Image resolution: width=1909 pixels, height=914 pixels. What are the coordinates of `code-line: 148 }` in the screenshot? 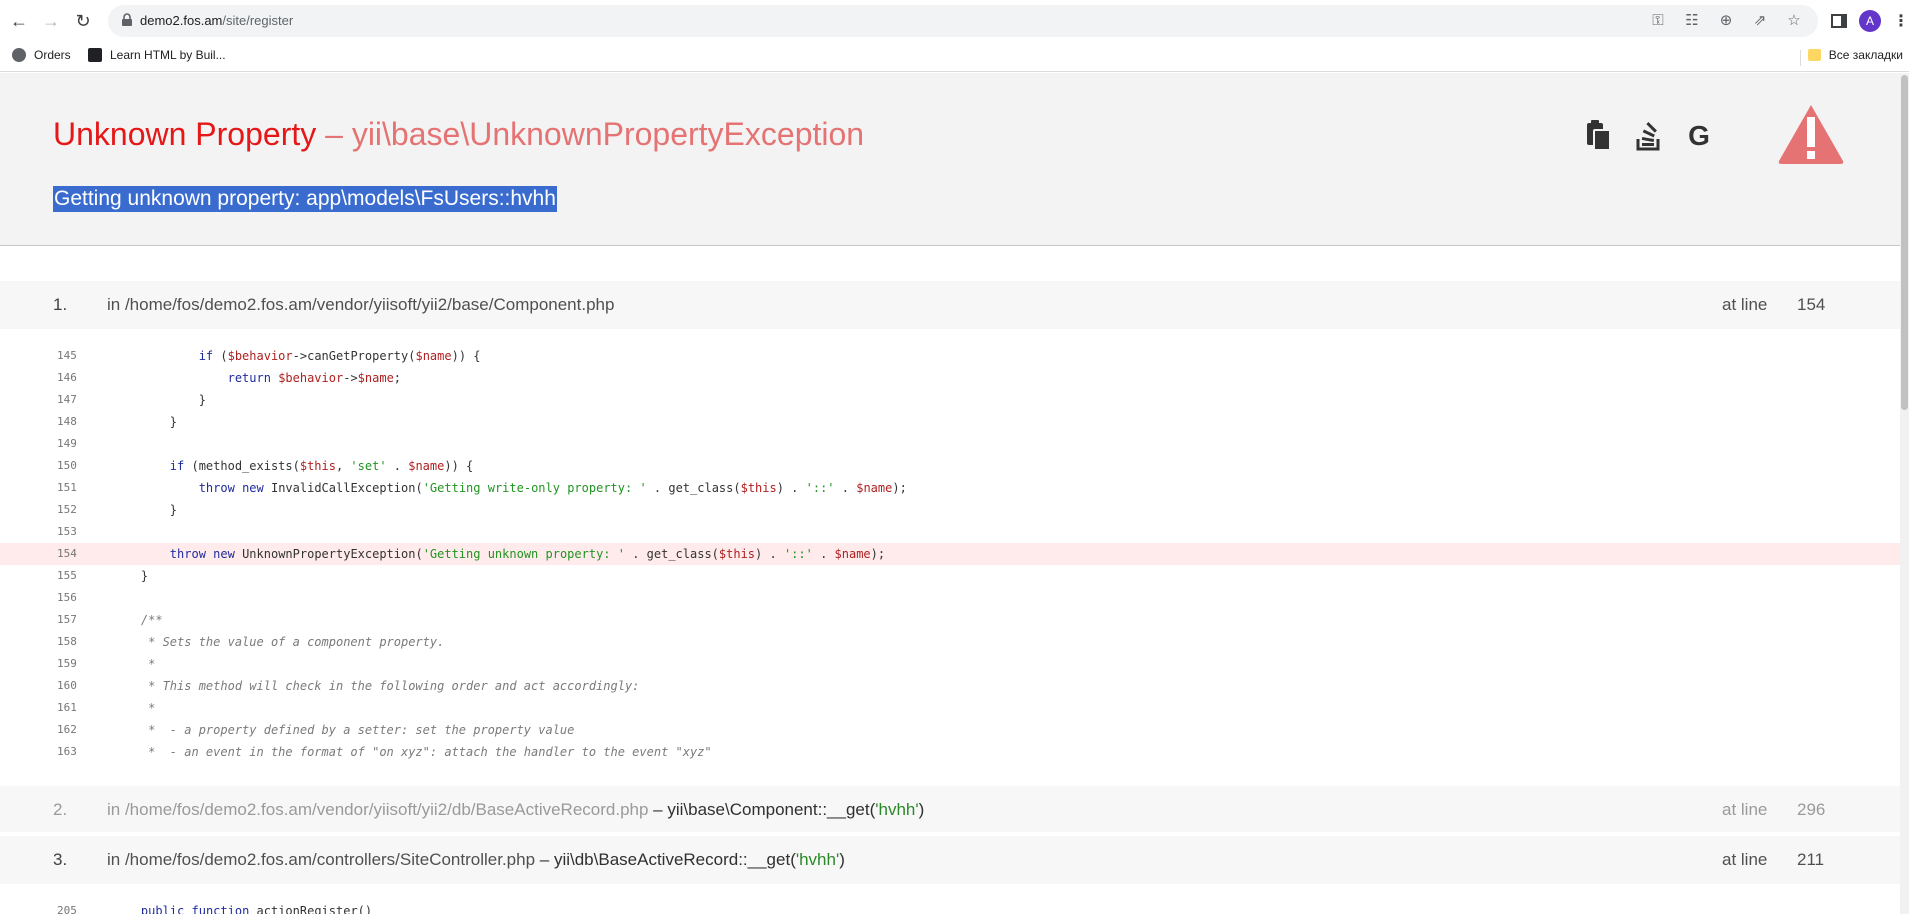 It's located at (117, 422).